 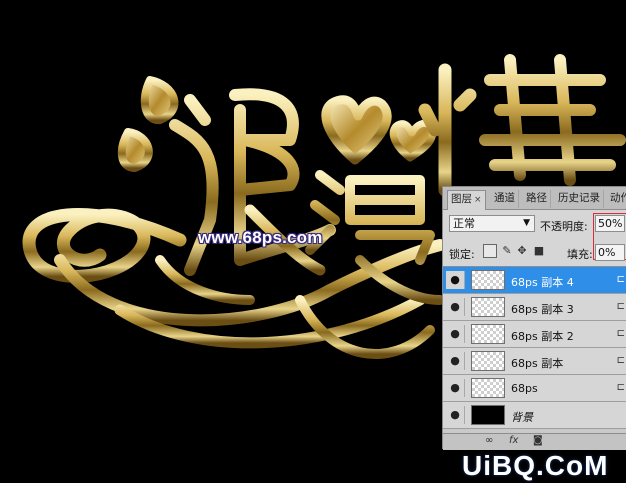 What do you see at coordinates (580, 254) in the screenshot?
I see `fill-label: 填充:` at bounding box center [580, 254].